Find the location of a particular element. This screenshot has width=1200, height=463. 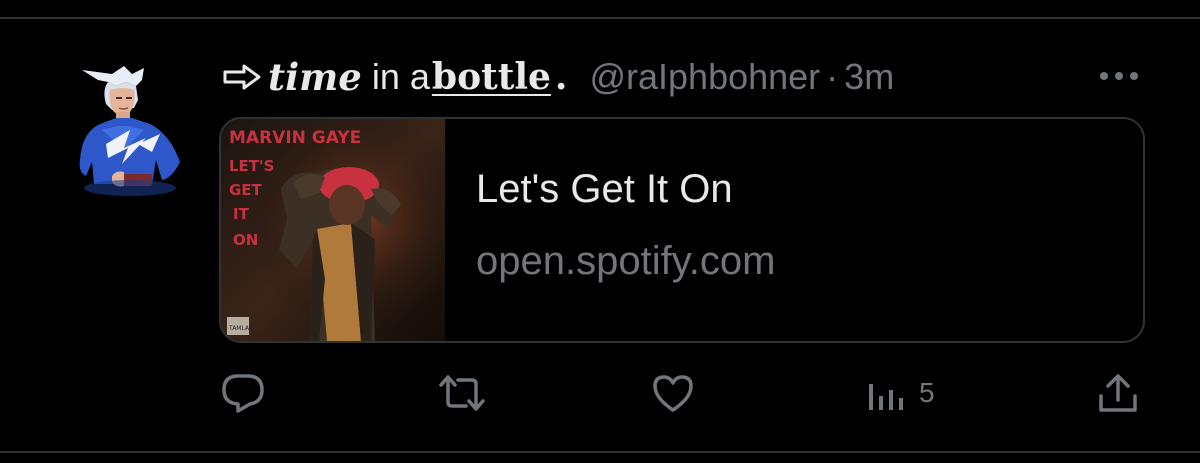

avatar-illustration is located at coordinates (129, 131).